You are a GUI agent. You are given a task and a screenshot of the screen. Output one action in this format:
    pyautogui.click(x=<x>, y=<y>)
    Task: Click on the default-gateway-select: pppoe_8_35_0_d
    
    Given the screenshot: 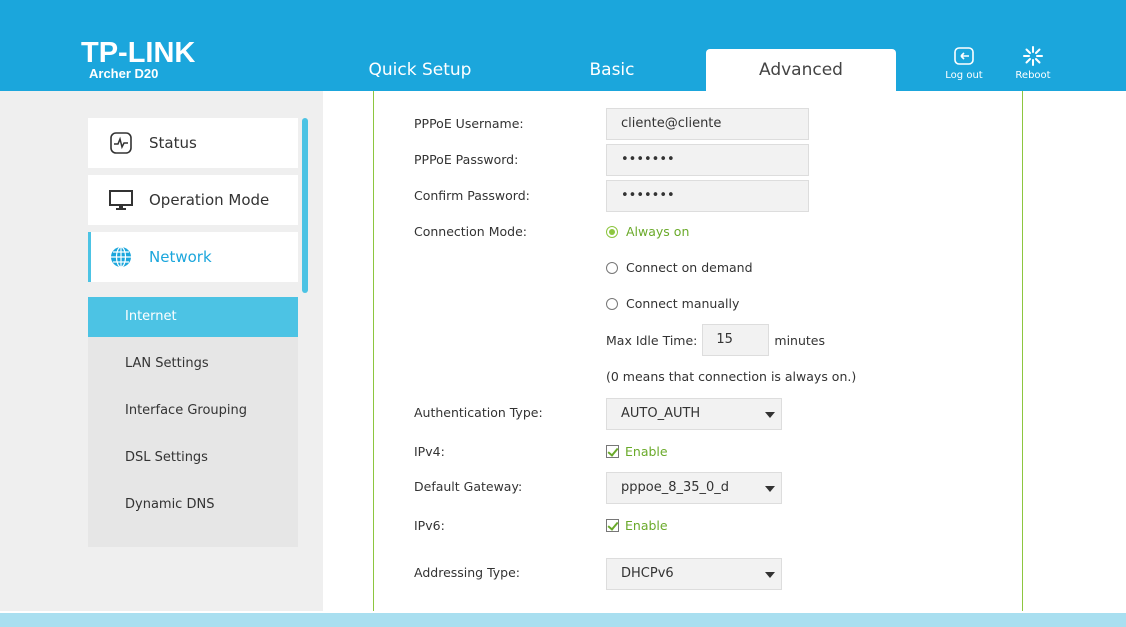 What is the action you would take?
    pyautogui.click(x=694, y=488)
    